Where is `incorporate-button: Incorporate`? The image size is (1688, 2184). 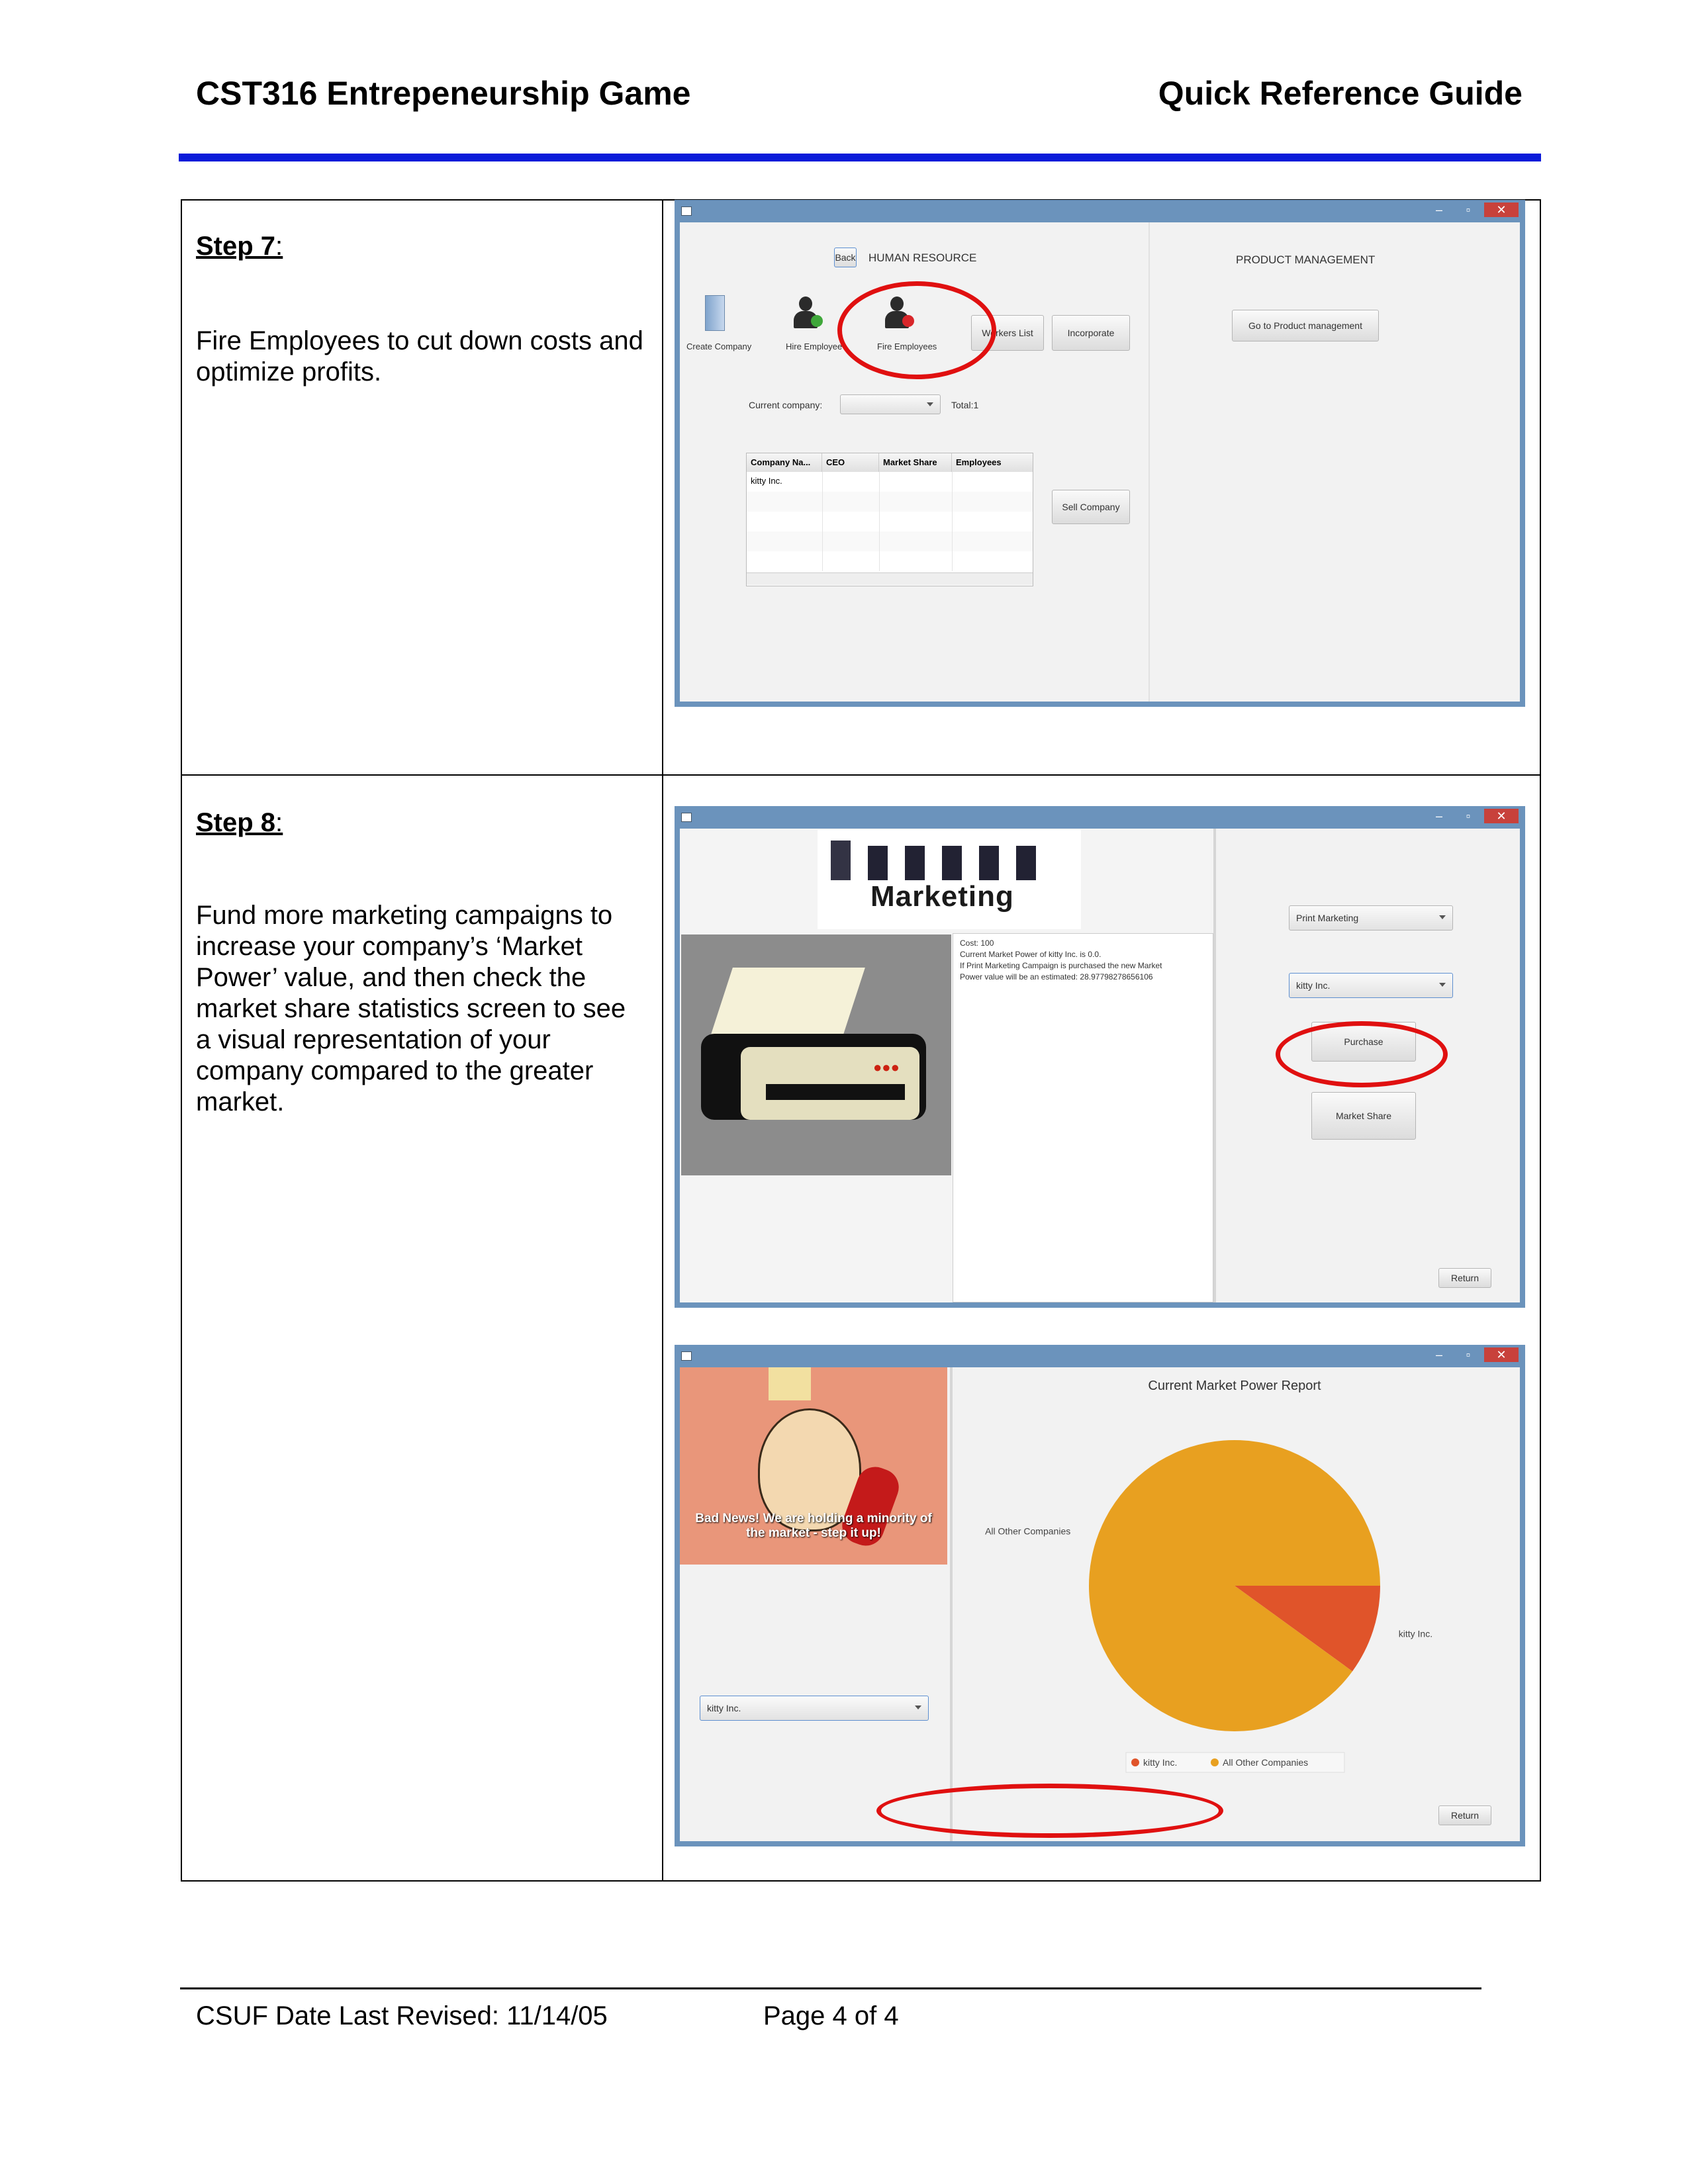
incorporate-button: Incorporate is located at coordinates (1091, 333).